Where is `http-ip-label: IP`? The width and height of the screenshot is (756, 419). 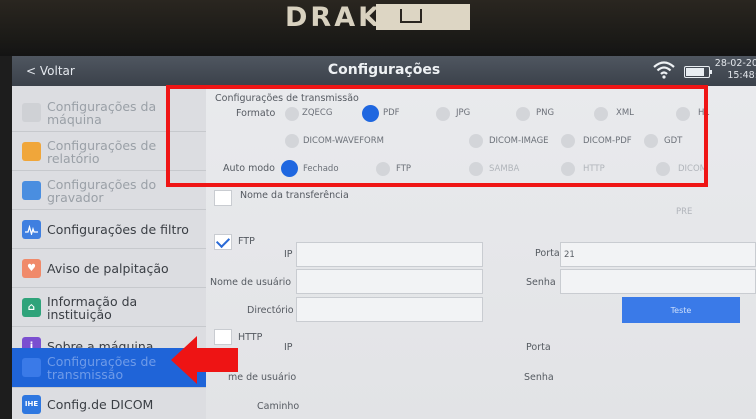
http-ip-label: IP is located at coordinates (288, 347).